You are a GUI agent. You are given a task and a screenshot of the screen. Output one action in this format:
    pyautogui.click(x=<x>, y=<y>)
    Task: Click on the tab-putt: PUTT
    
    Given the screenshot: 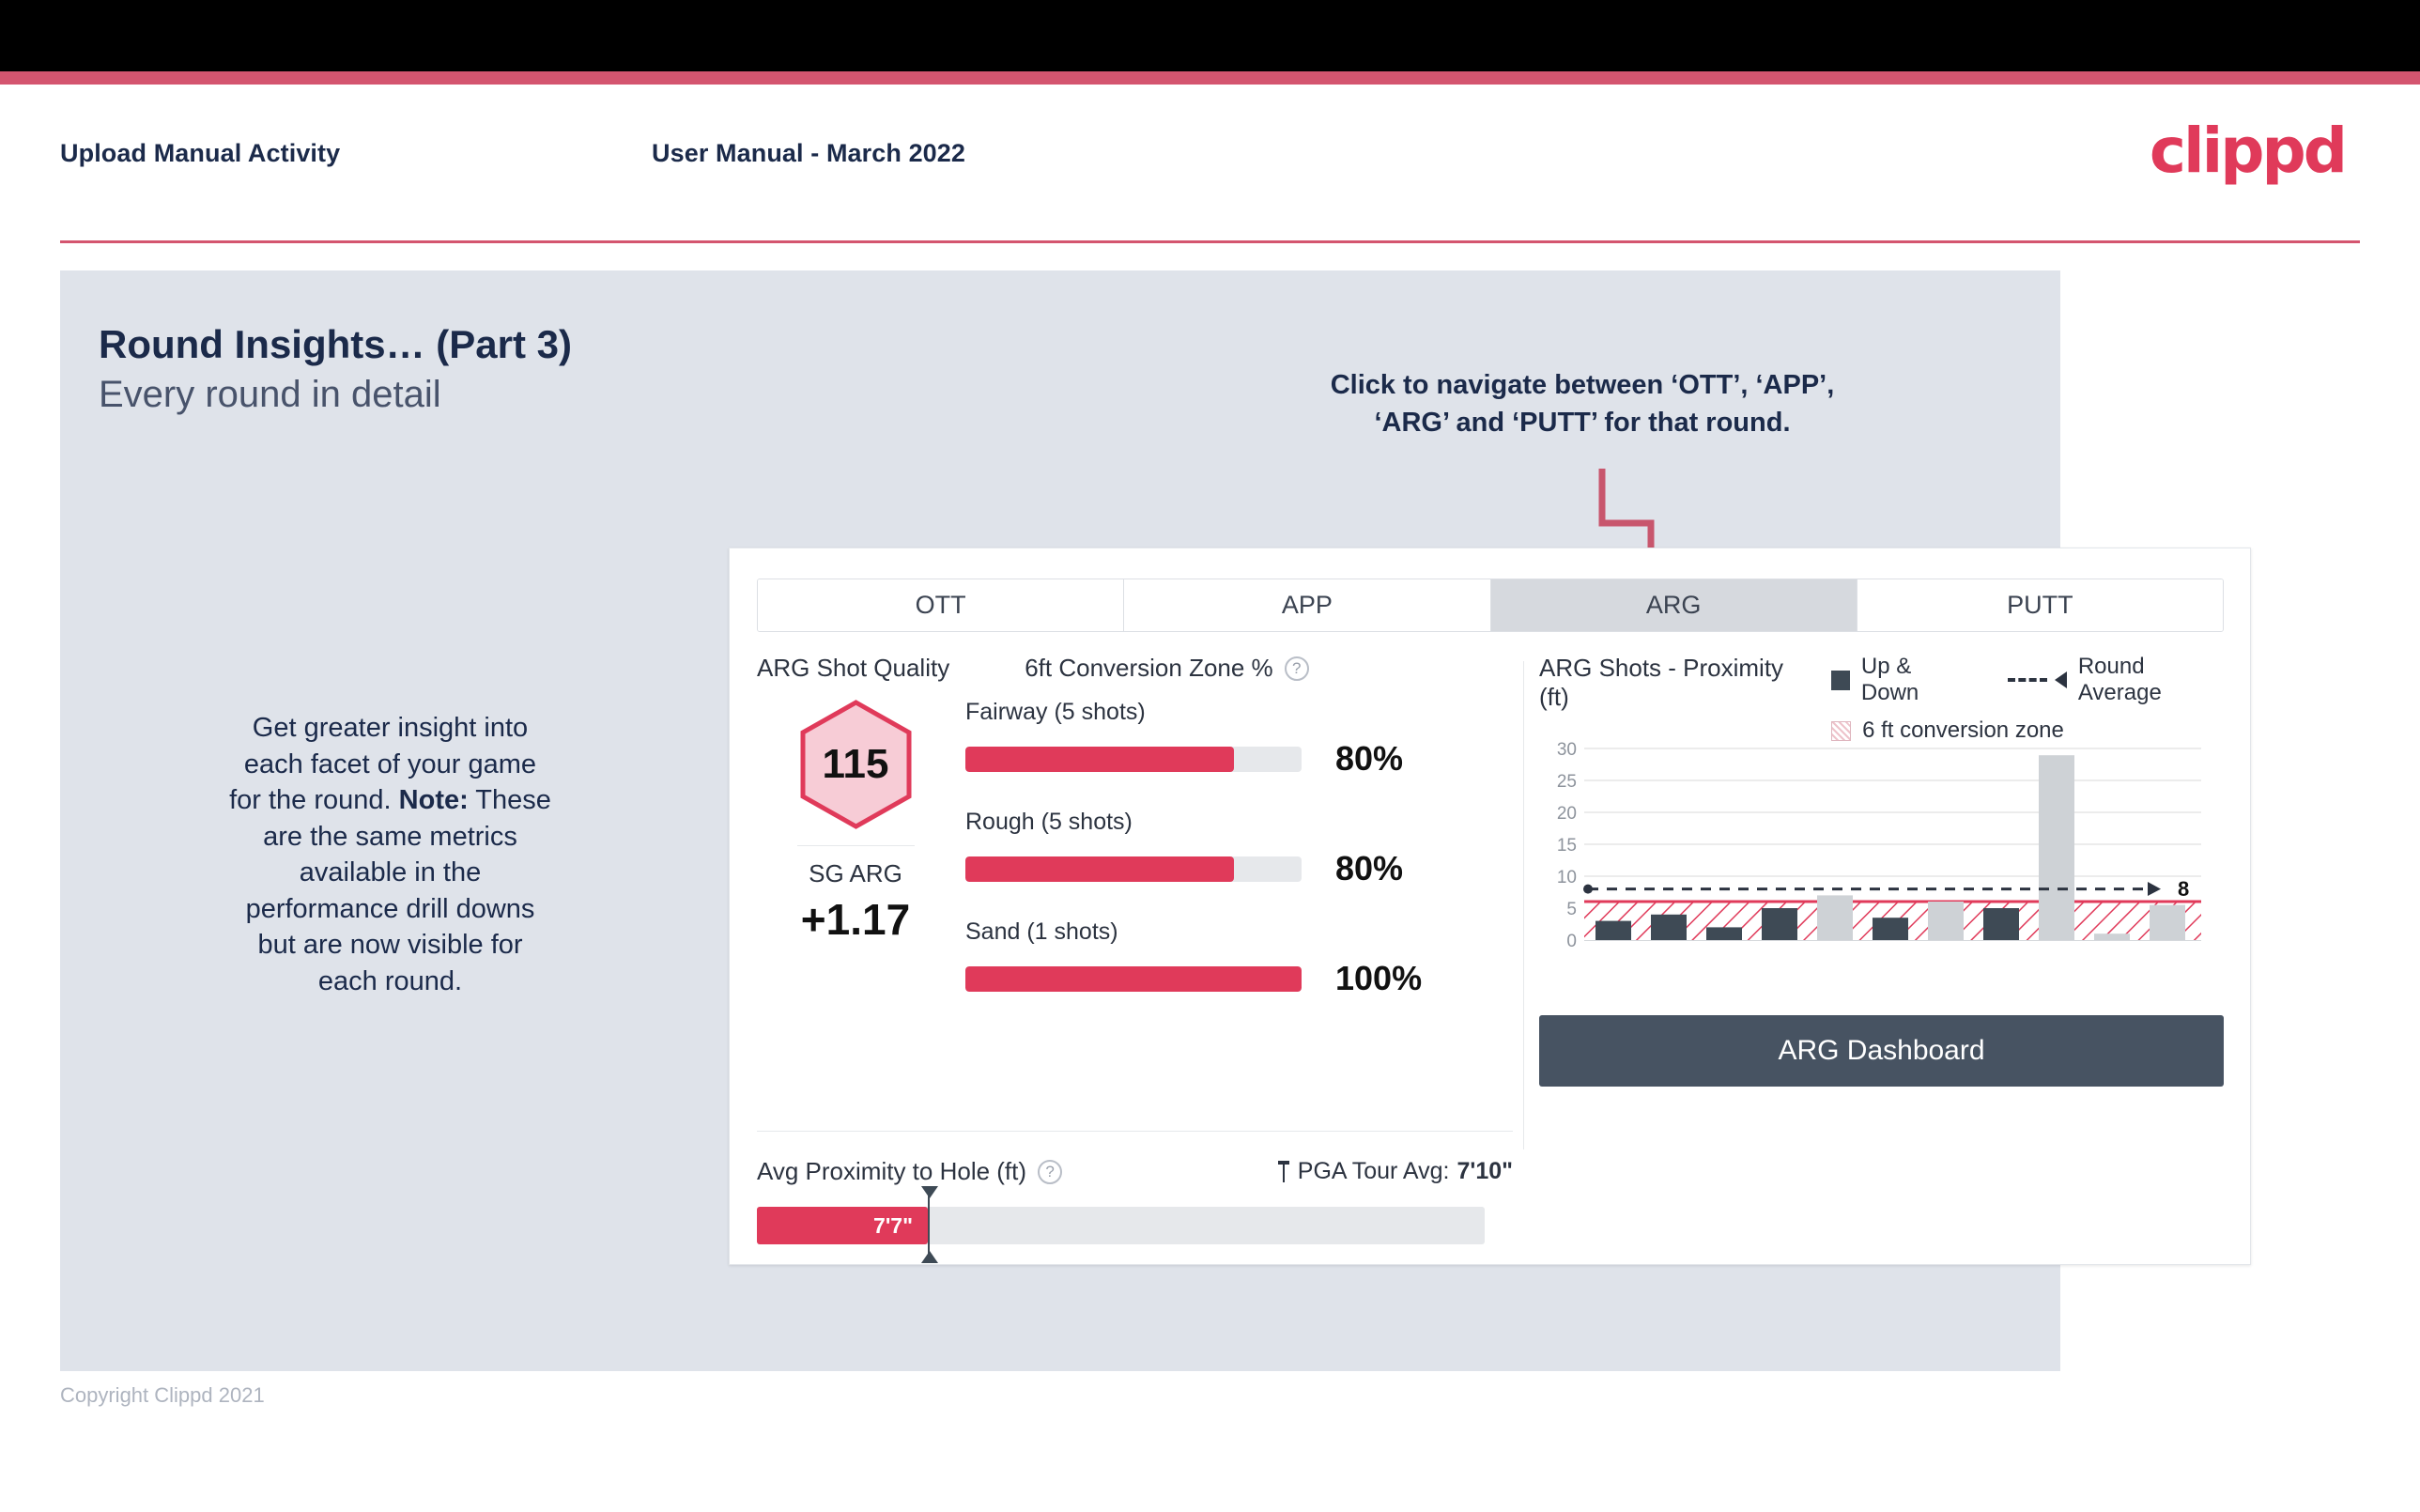 What is the action you would take?
    pyautogui.click(x=2040, y=605)
    